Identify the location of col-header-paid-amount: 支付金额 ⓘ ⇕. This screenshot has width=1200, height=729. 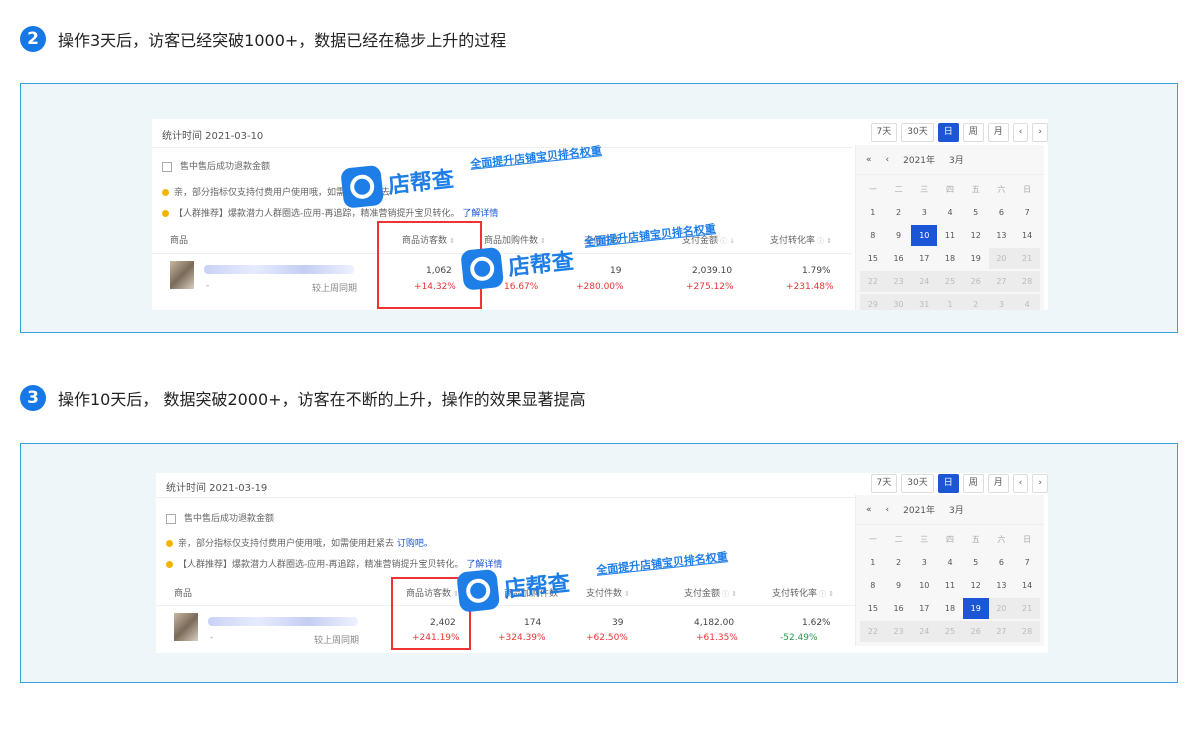
(710, 592).